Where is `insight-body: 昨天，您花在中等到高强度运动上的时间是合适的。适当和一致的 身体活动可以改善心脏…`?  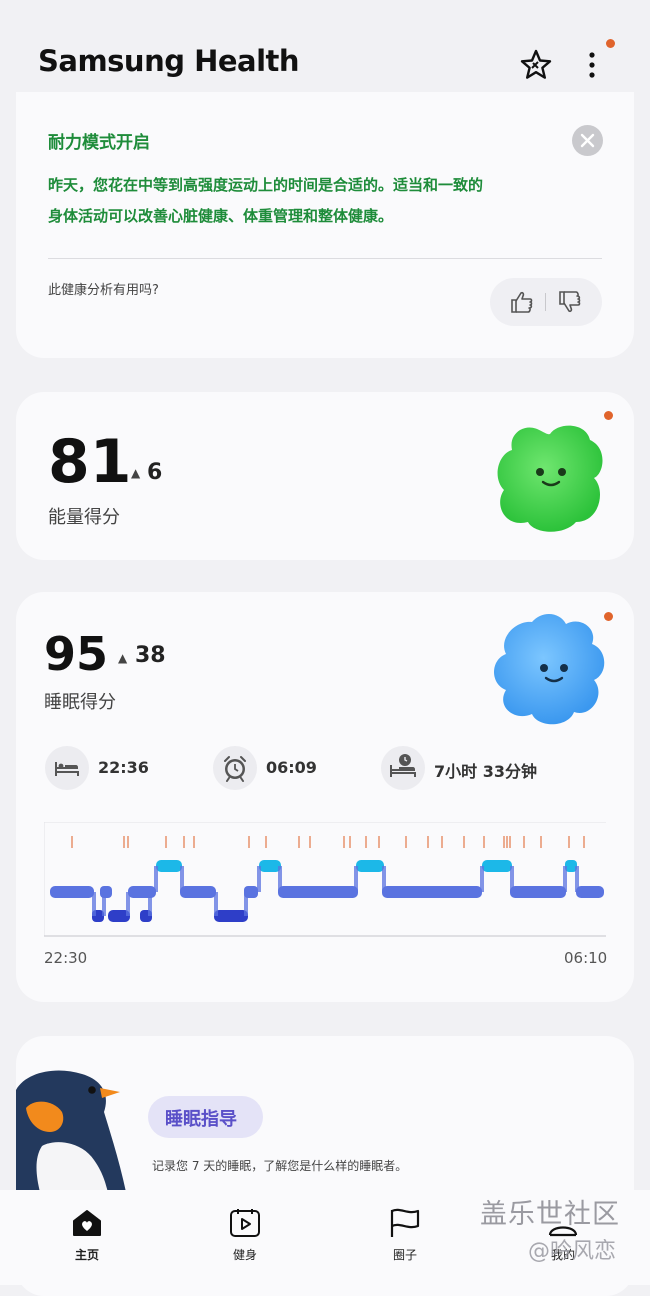
insight-body: 昨天，您花在中等到高强度运动上的时间是合适的。适当和一致的 身体活动可以改善心脏… is located at coordinates (298, 201).